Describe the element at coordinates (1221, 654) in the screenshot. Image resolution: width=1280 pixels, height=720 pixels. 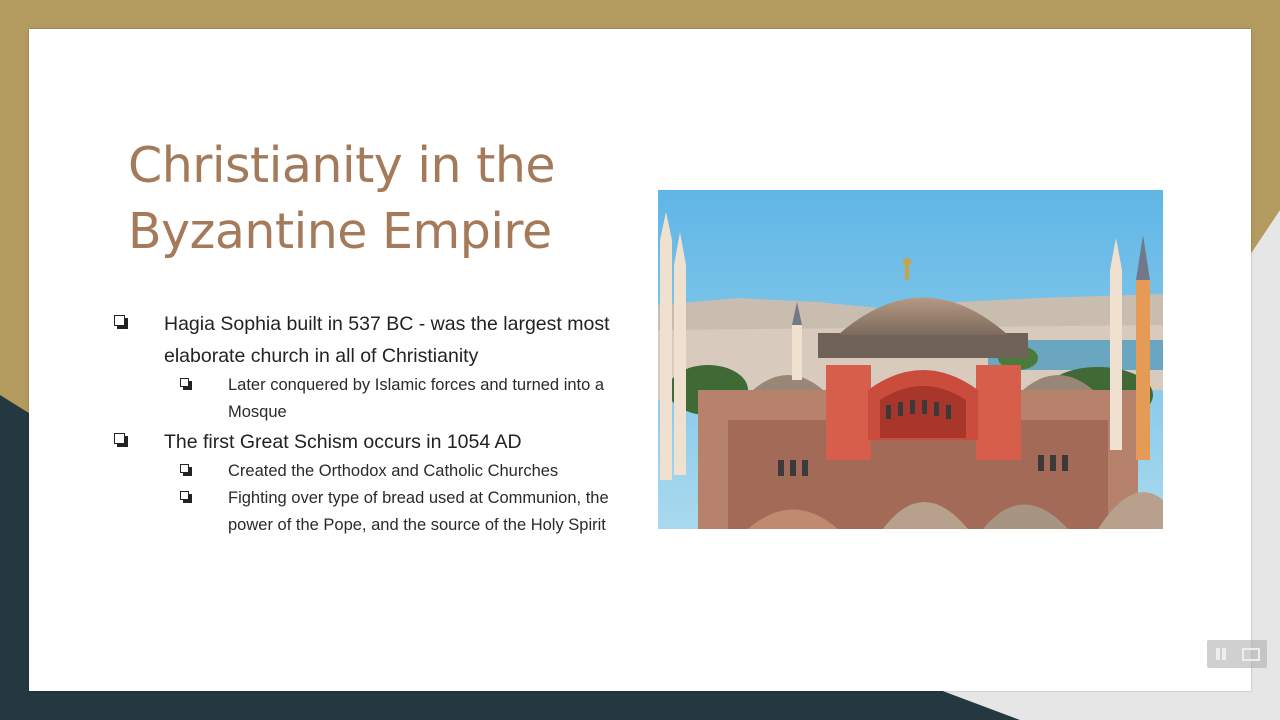
I see `pause-icon` at that location.